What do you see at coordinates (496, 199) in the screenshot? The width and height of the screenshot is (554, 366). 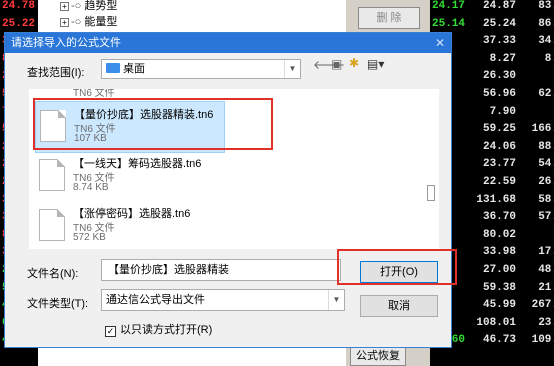 I see `quote-cell: 131.68` at bounding box center [496, 199].